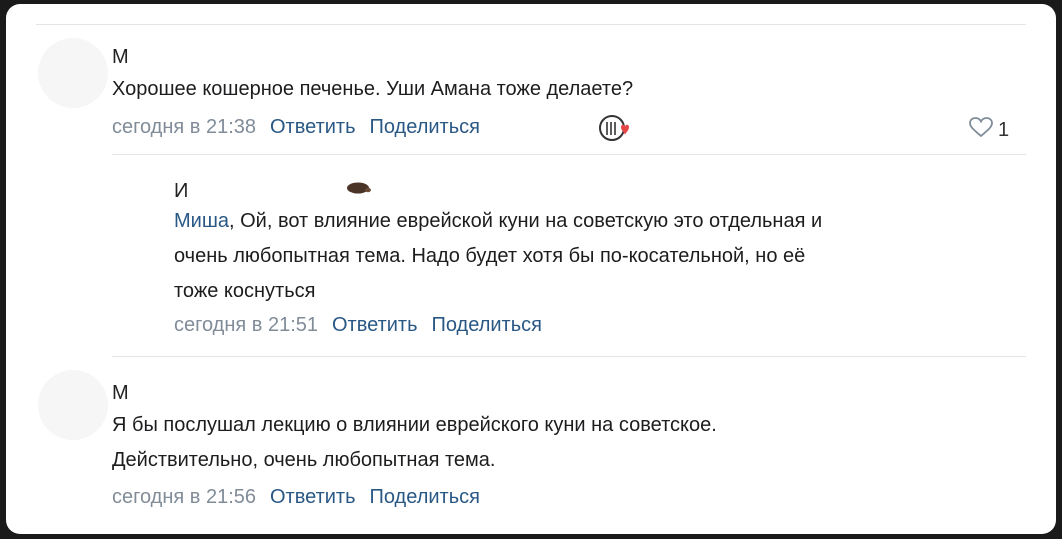 The image size is (1062, 539). I want to click on comment-timestamp: сегодня в 21:51, so click(246, 325).